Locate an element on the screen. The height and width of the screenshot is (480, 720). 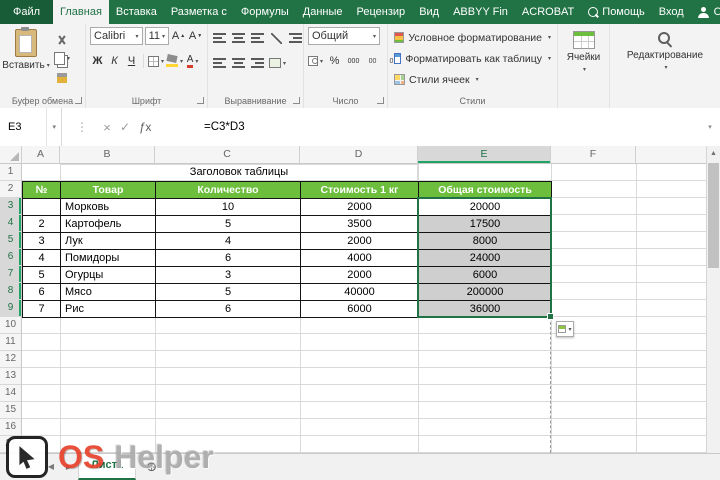
enter-button: ✓ is located at coordinates (125, 127).